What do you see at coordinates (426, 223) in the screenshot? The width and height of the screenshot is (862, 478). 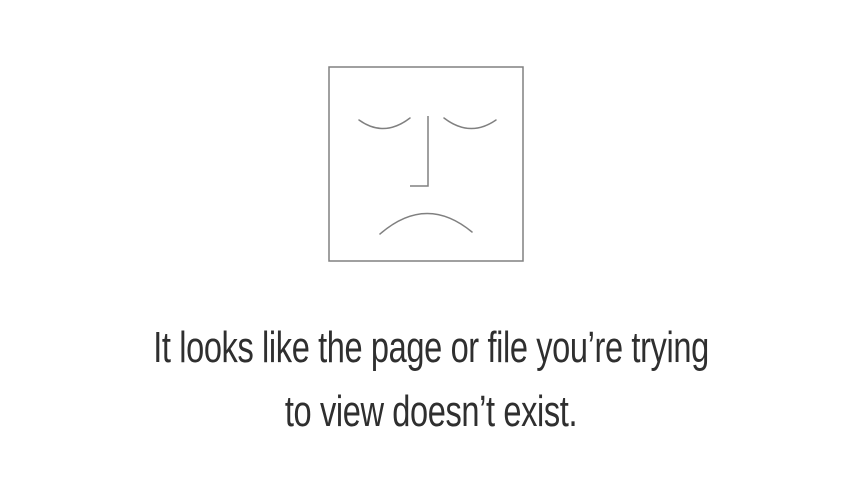 I see `mouth` at bounding box center [426, 223].